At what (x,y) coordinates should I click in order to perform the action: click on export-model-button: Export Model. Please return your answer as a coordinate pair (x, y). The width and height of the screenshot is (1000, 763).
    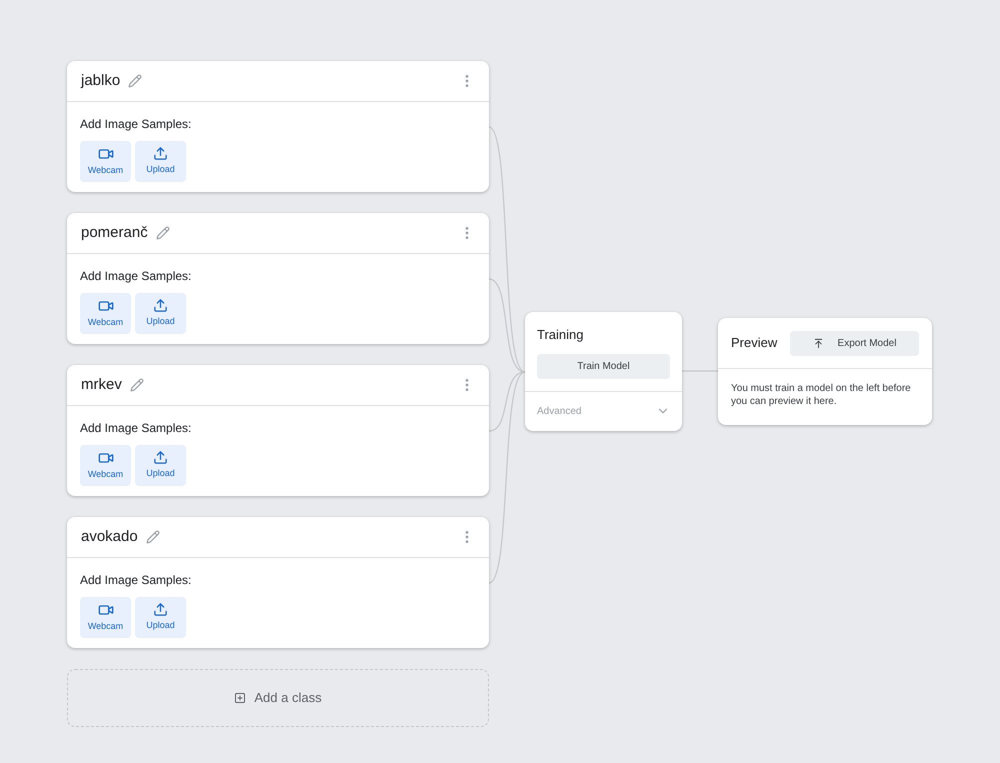
    Looking at the image, I should click on (854, 343).